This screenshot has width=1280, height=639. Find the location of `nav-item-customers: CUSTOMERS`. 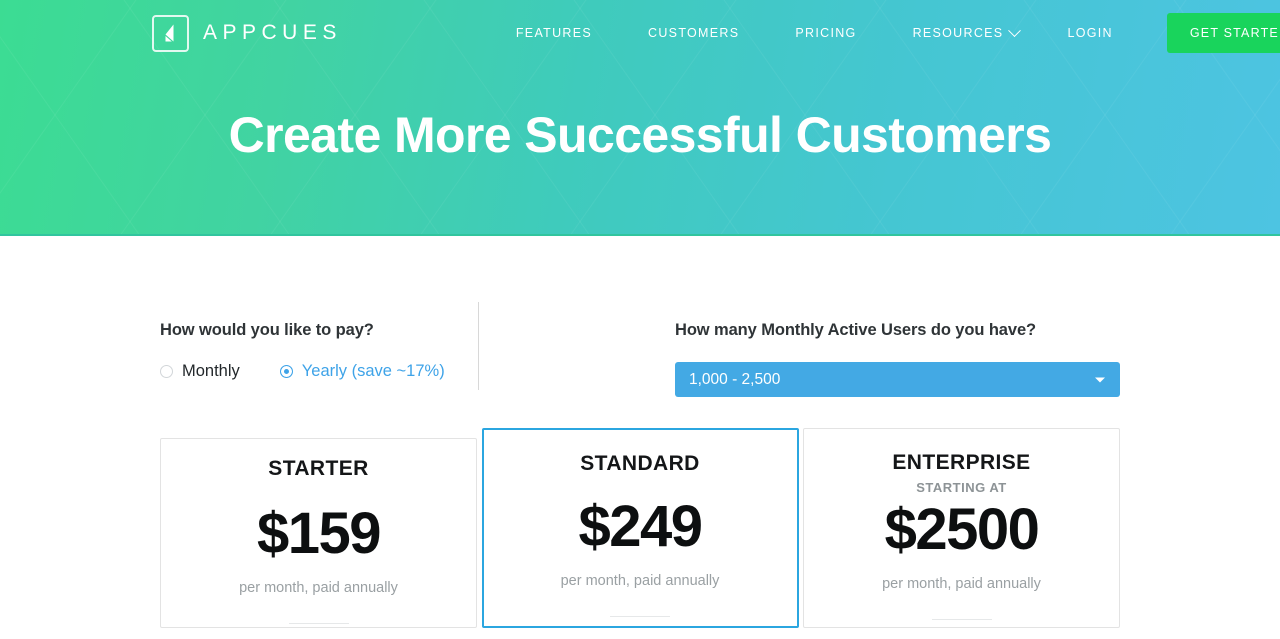

nav-item-customers: CUSTOMERS is located at coordinates (693, 33).